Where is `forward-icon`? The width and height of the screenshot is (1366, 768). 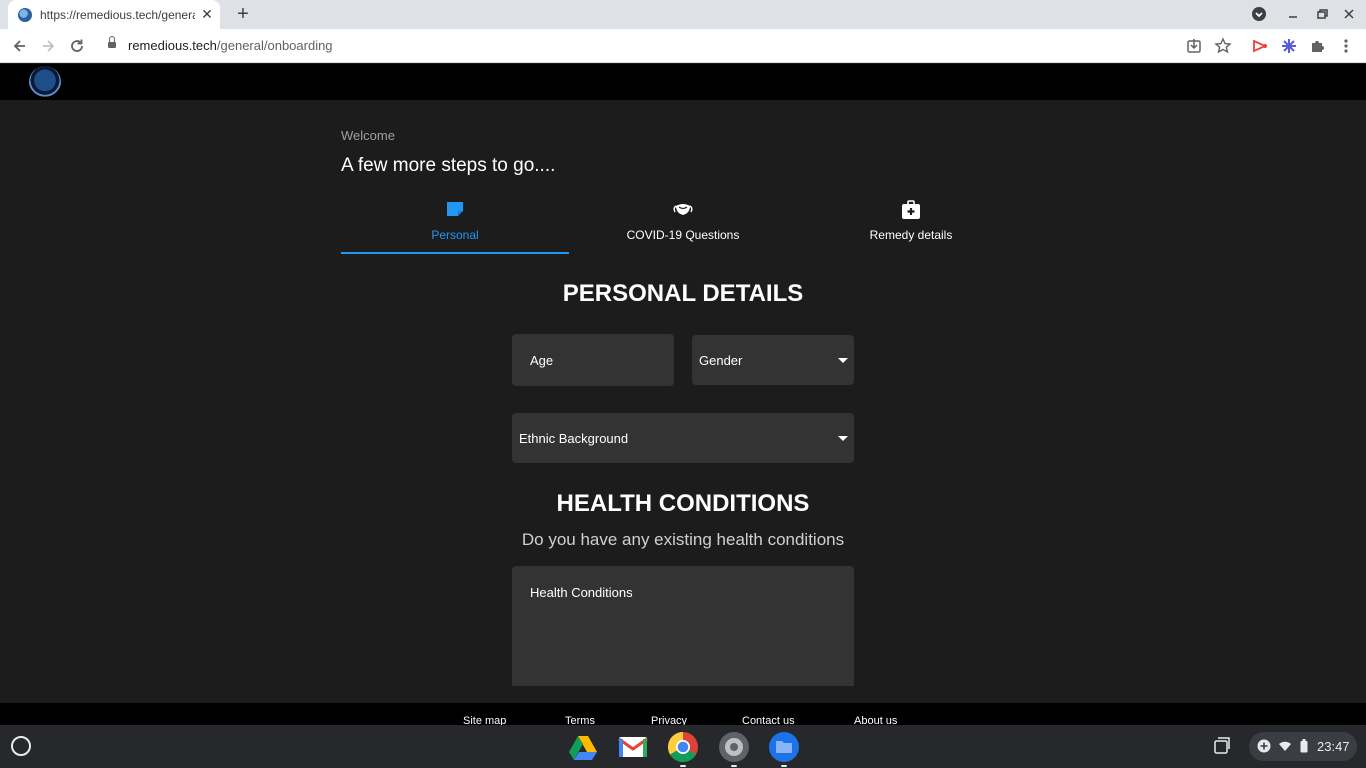
forward-icon is located at coordinates (48, 46).